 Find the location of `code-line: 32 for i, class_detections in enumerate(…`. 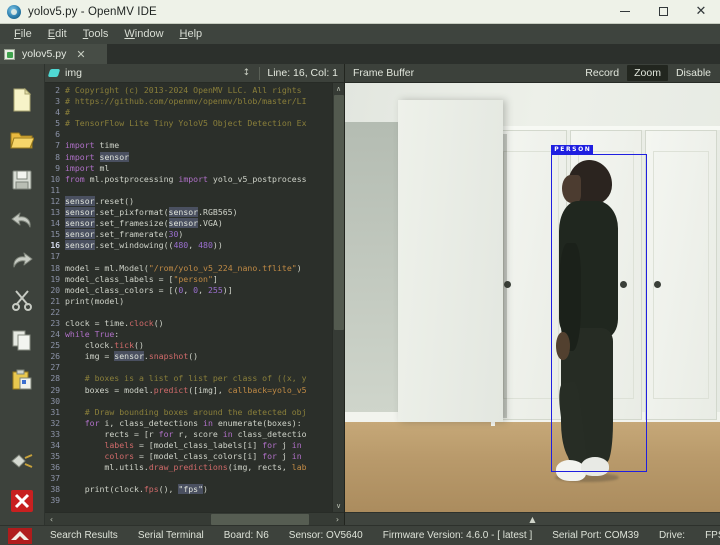

code-line: 32 for i, class_detections in enumerate(… is located at coordinates (188, 423).